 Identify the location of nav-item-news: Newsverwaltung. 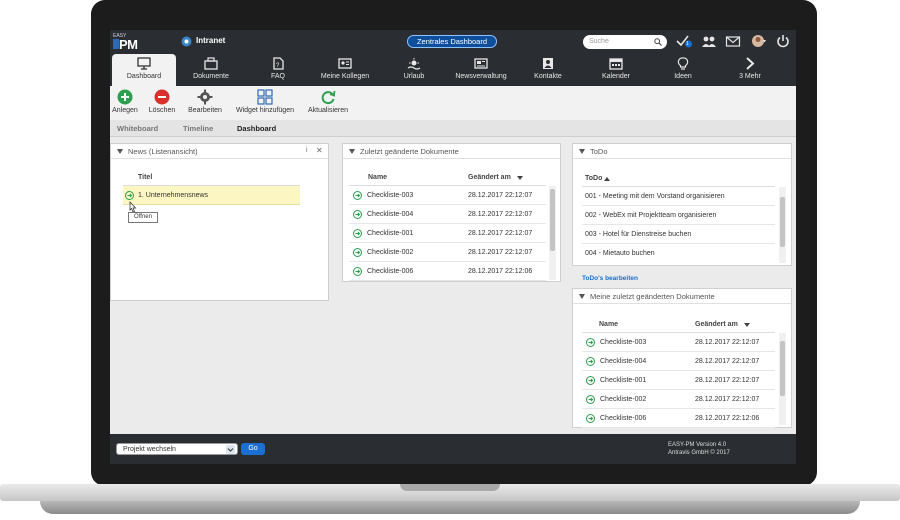
(481, 70).